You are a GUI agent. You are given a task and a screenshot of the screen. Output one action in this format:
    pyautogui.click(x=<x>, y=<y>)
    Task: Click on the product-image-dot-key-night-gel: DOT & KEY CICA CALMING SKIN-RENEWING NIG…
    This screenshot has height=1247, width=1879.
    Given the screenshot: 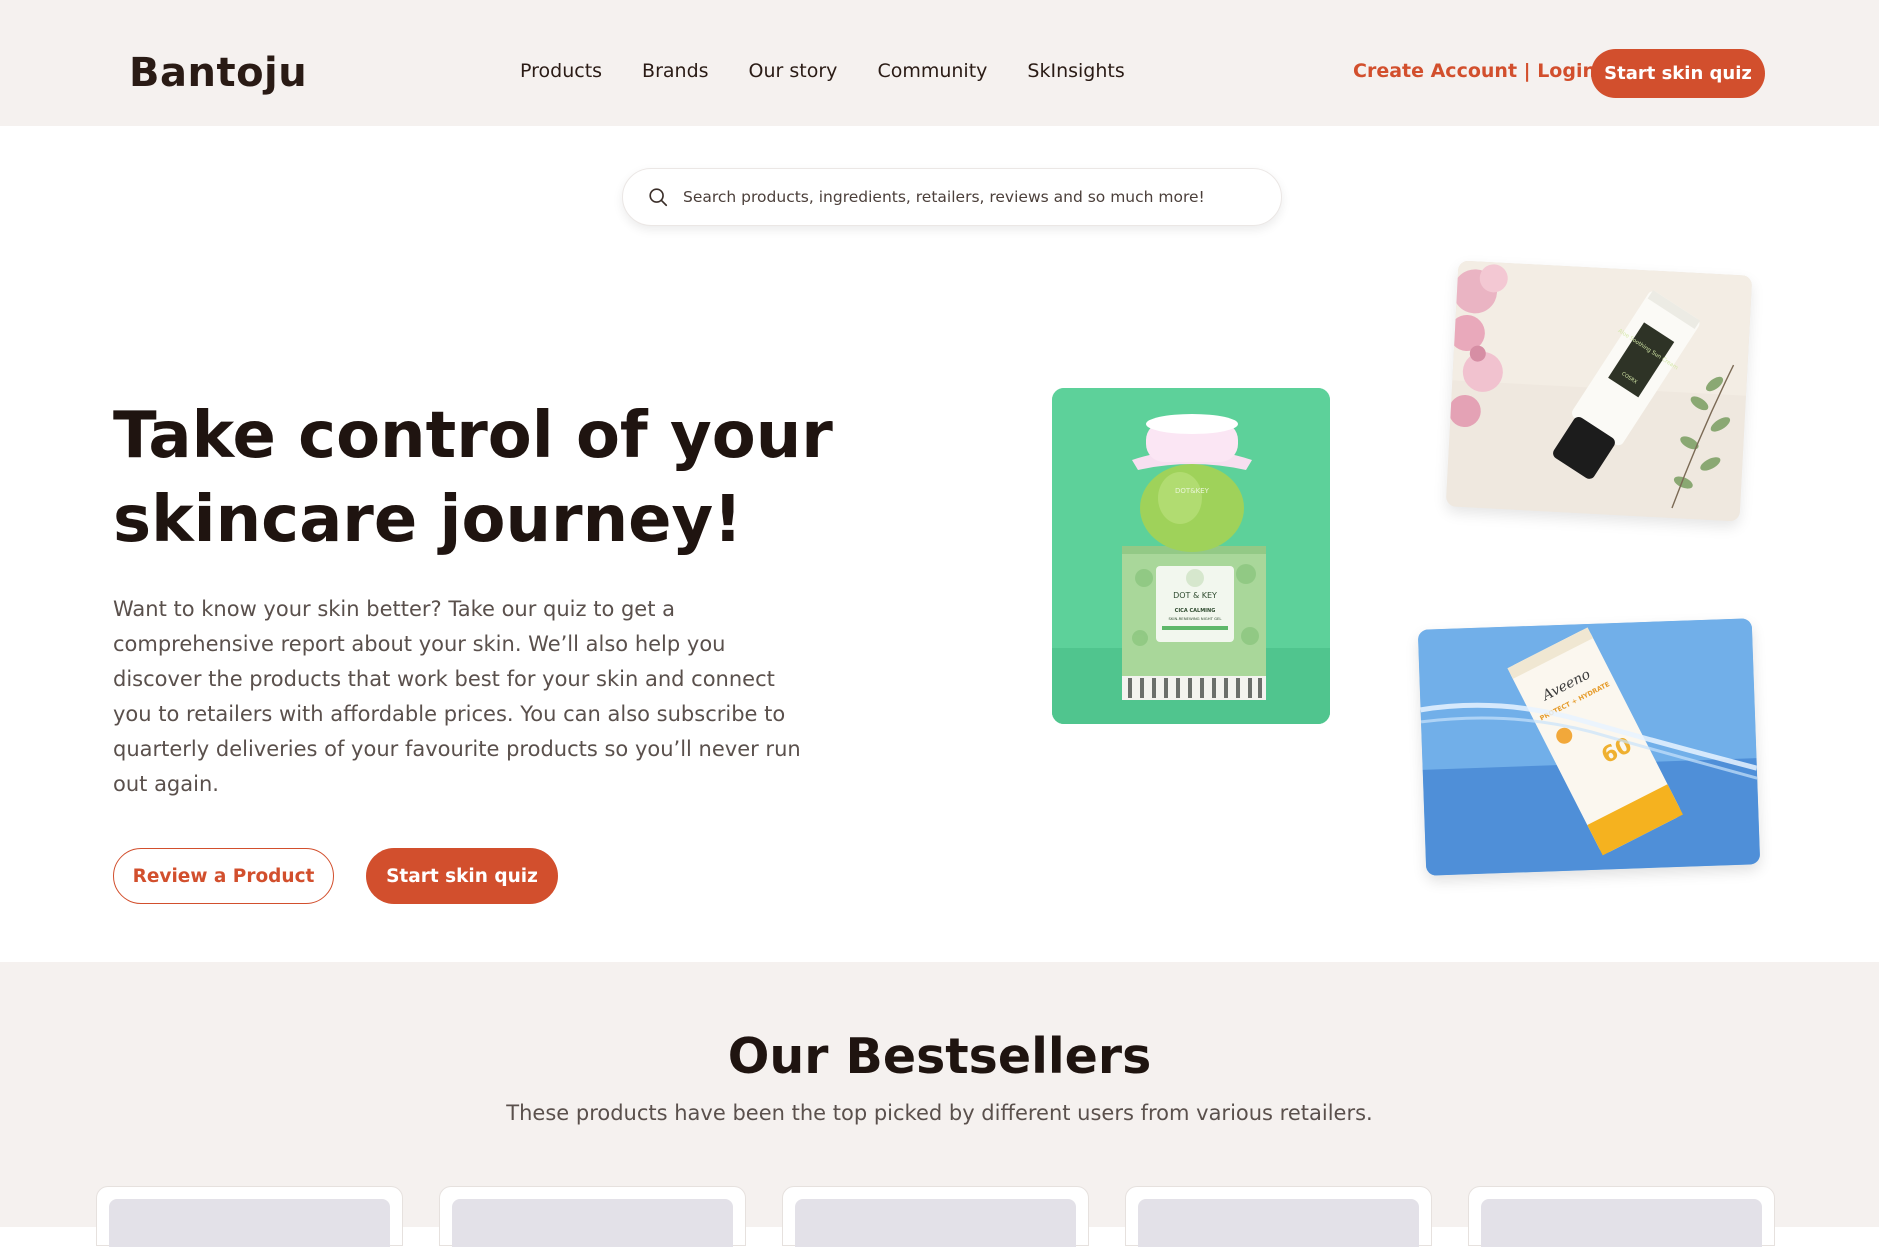 What is the action you would take?
    pyautogui.click(x=1191, y=556)
    